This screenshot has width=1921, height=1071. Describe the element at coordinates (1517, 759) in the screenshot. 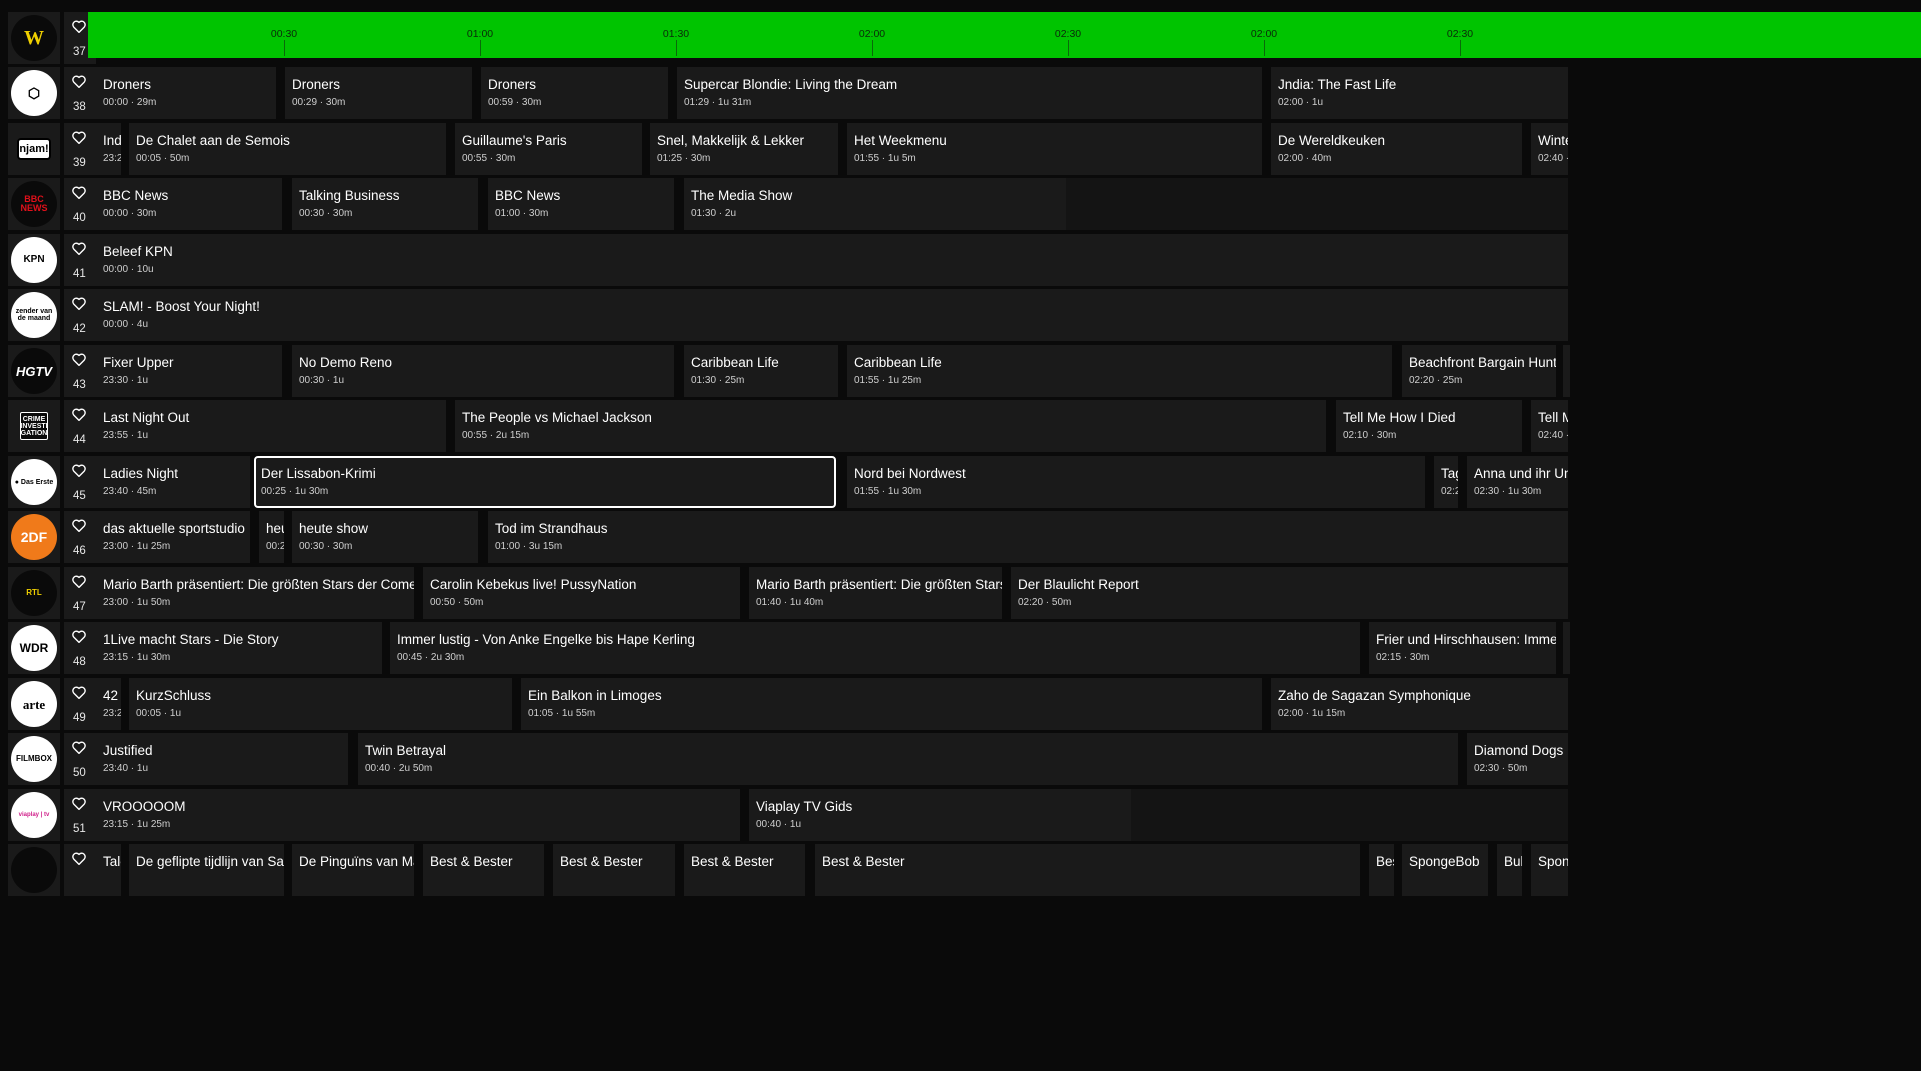

I see `program-cell: Diamond Dogs 02:30 · 50m` at that location.